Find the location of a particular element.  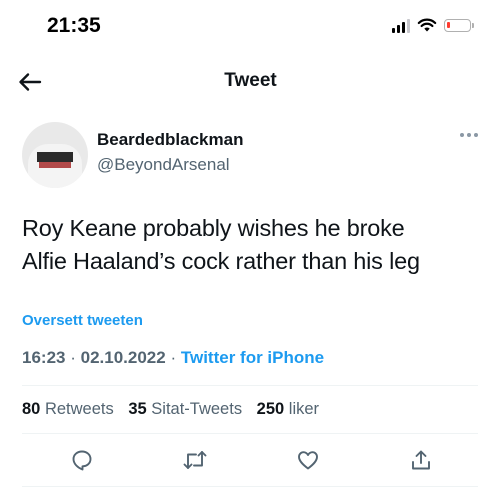

reply-icon is located at coordinates (82, 460).